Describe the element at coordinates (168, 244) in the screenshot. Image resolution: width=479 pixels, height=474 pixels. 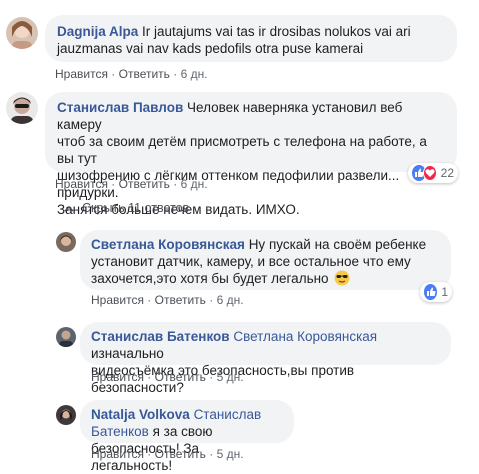
I see `reply-author: Светлана Коровянская` at that location.